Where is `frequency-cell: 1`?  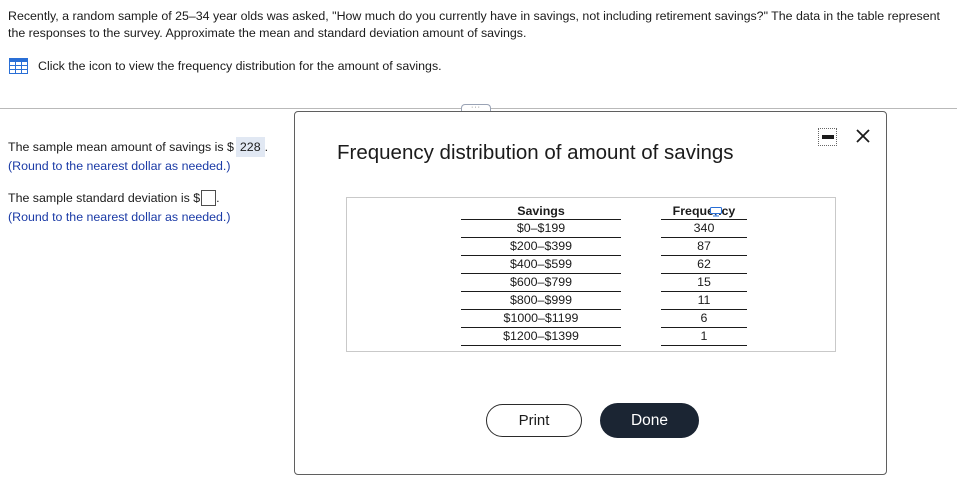
frequency-cell: 1 is located at coordinates (704, 336).